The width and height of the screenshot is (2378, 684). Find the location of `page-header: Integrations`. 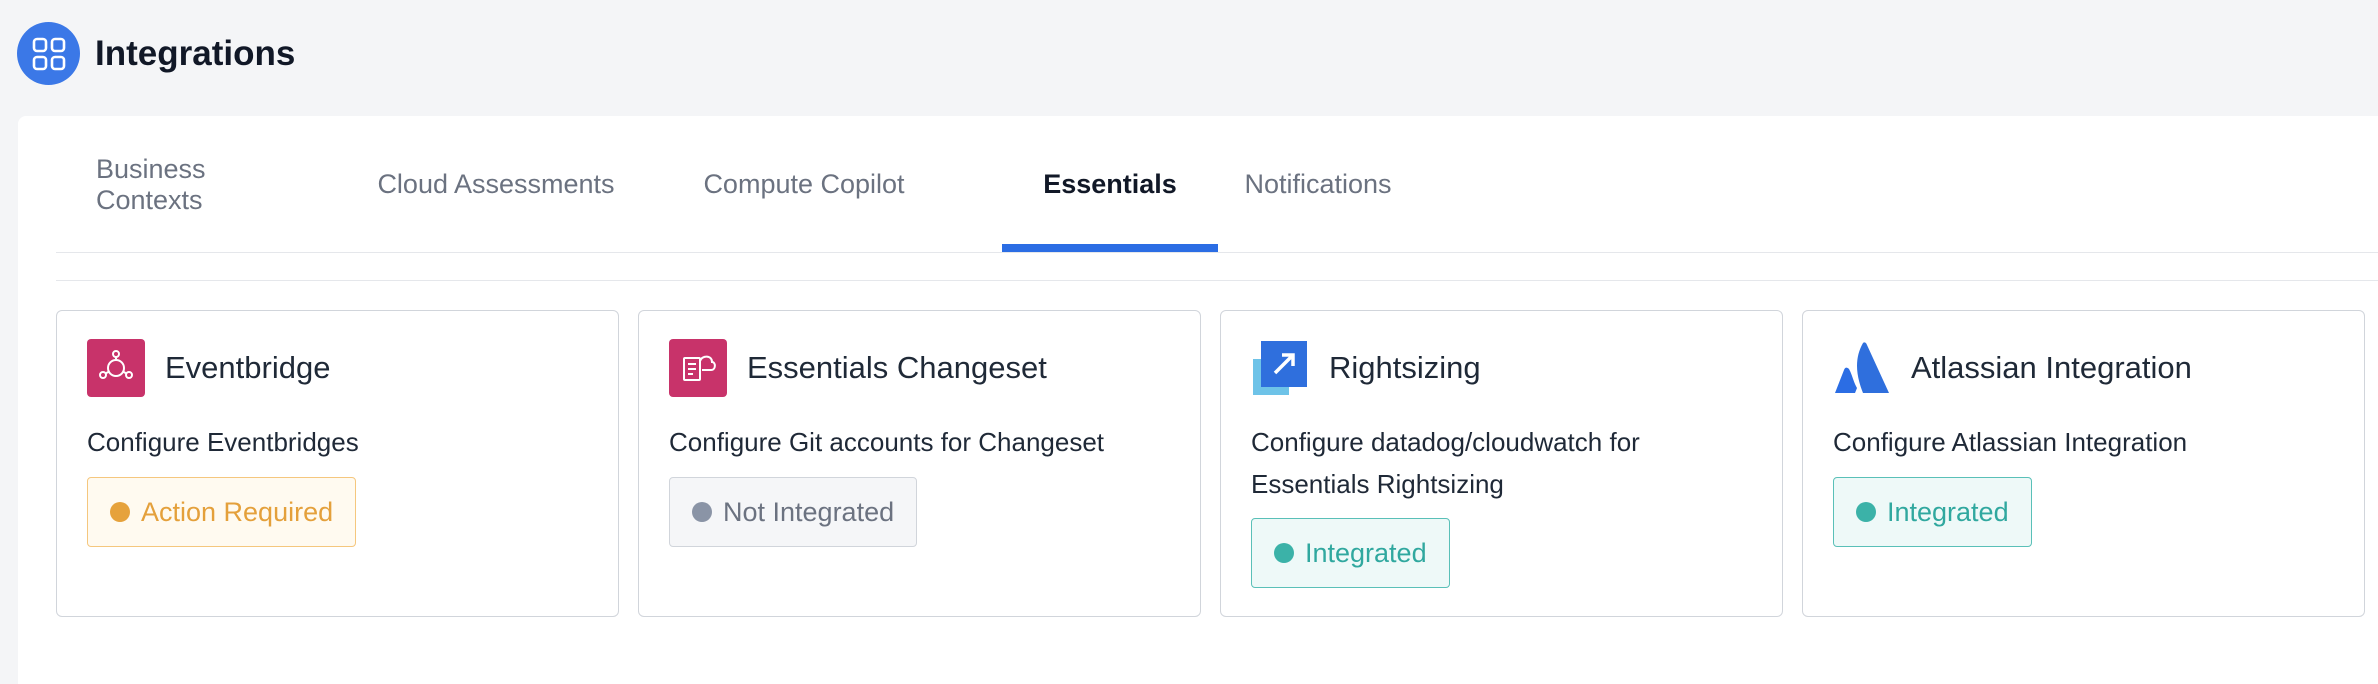

page-header: Integrations is located at coordinates (156, 53).